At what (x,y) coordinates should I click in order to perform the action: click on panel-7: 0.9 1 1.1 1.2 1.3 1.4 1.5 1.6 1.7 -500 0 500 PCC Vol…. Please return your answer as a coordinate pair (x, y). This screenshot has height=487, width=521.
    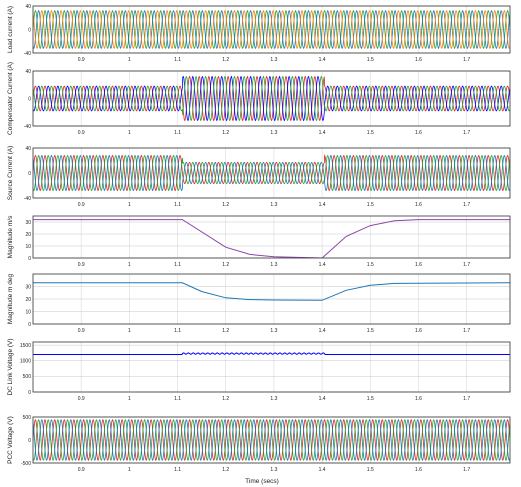
    Looking at the image, I should click on (259, 444).